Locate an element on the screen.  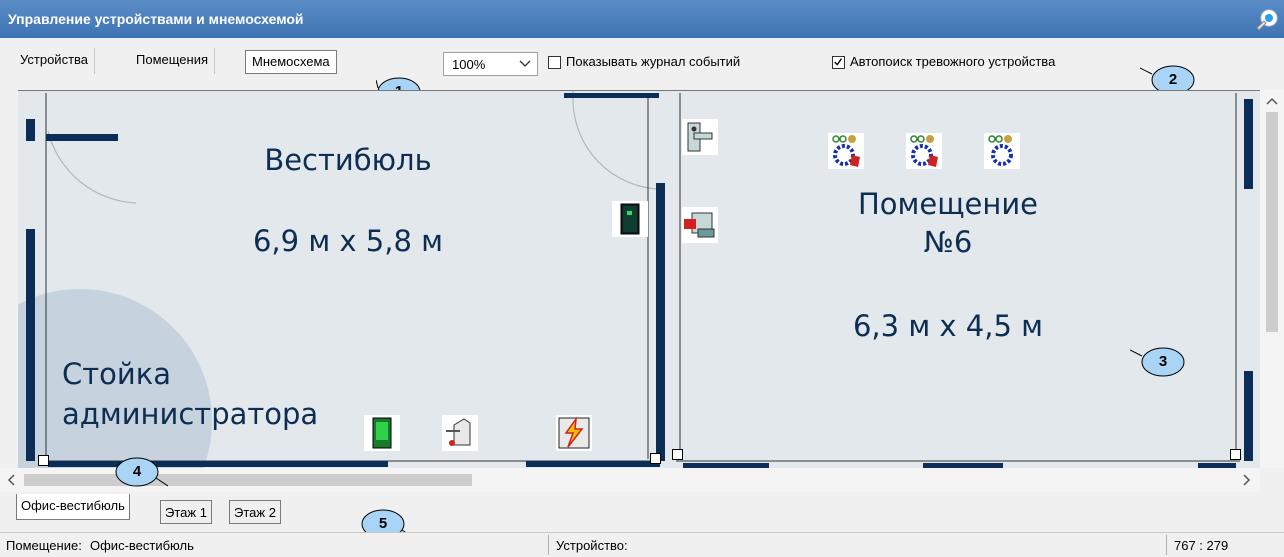
floor-tab-office-lobby: Офис-вестибюль is located at coordinates (73, 507).